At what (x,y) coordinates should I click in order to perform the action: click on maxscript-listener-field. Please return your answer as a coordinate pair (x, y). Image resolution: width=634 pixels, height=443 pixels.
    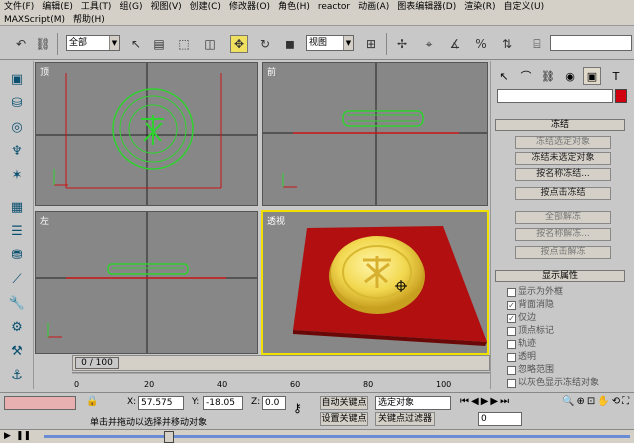
    Looking at the image, I should click on (40, 403).